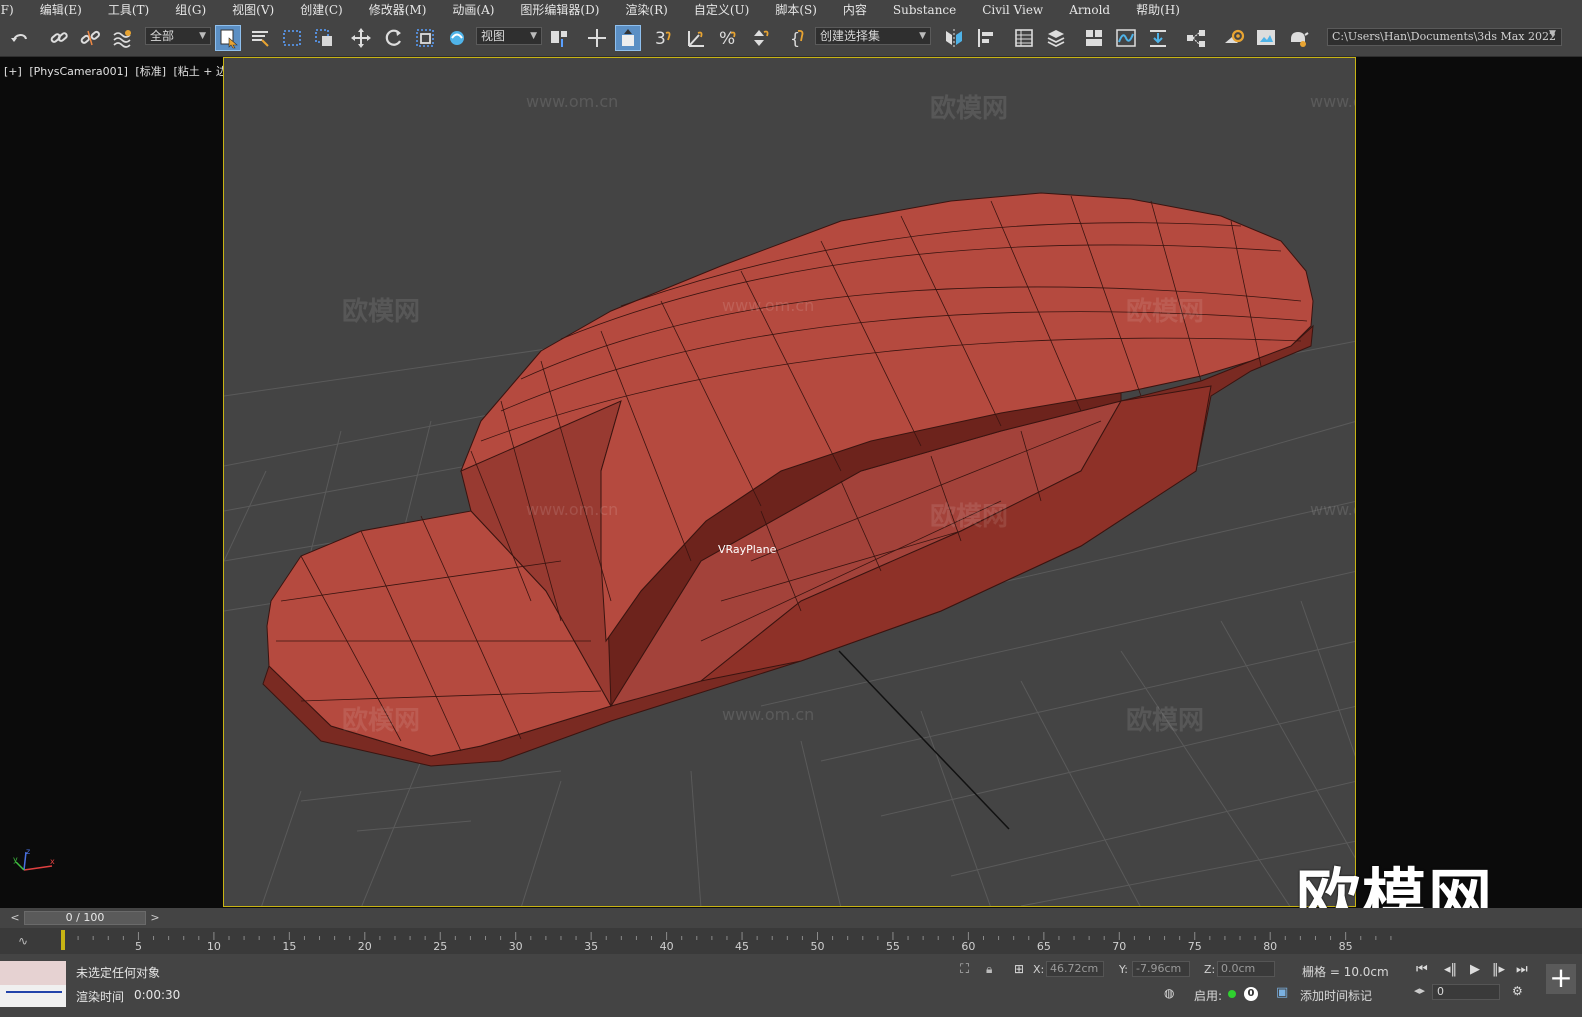 The image size is (1582, 1017). Describe the element at coordinates (473, 10) in the screenshot. I see `menu-item-7: 动画(A)` at that location.